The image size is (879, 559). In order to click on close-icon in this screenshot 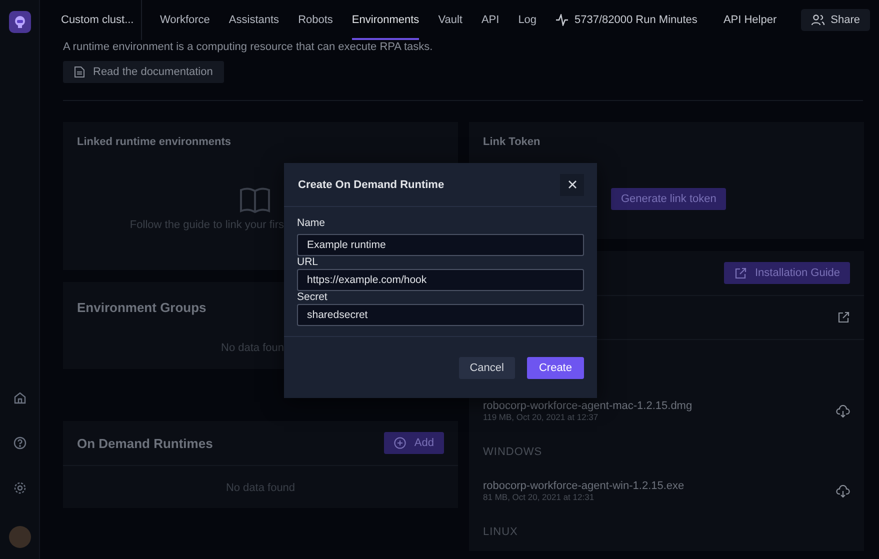, I will do `click(572, 184)`.